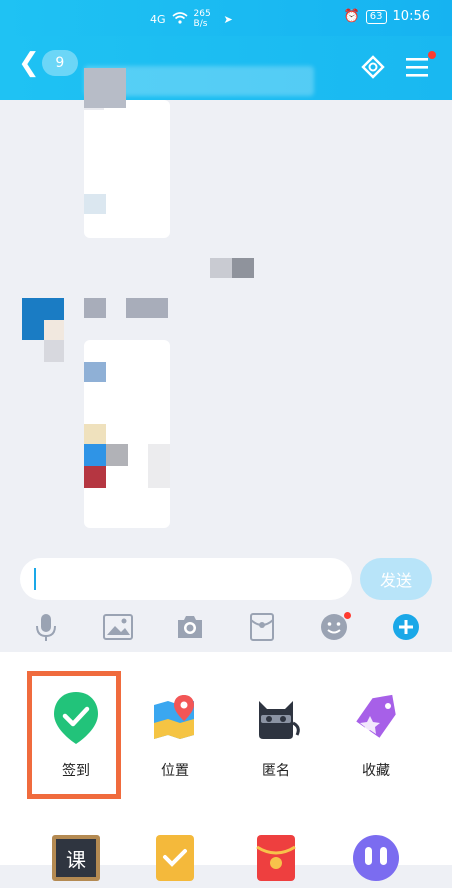  I want to click on send-button: 发送, so click(396, 579).